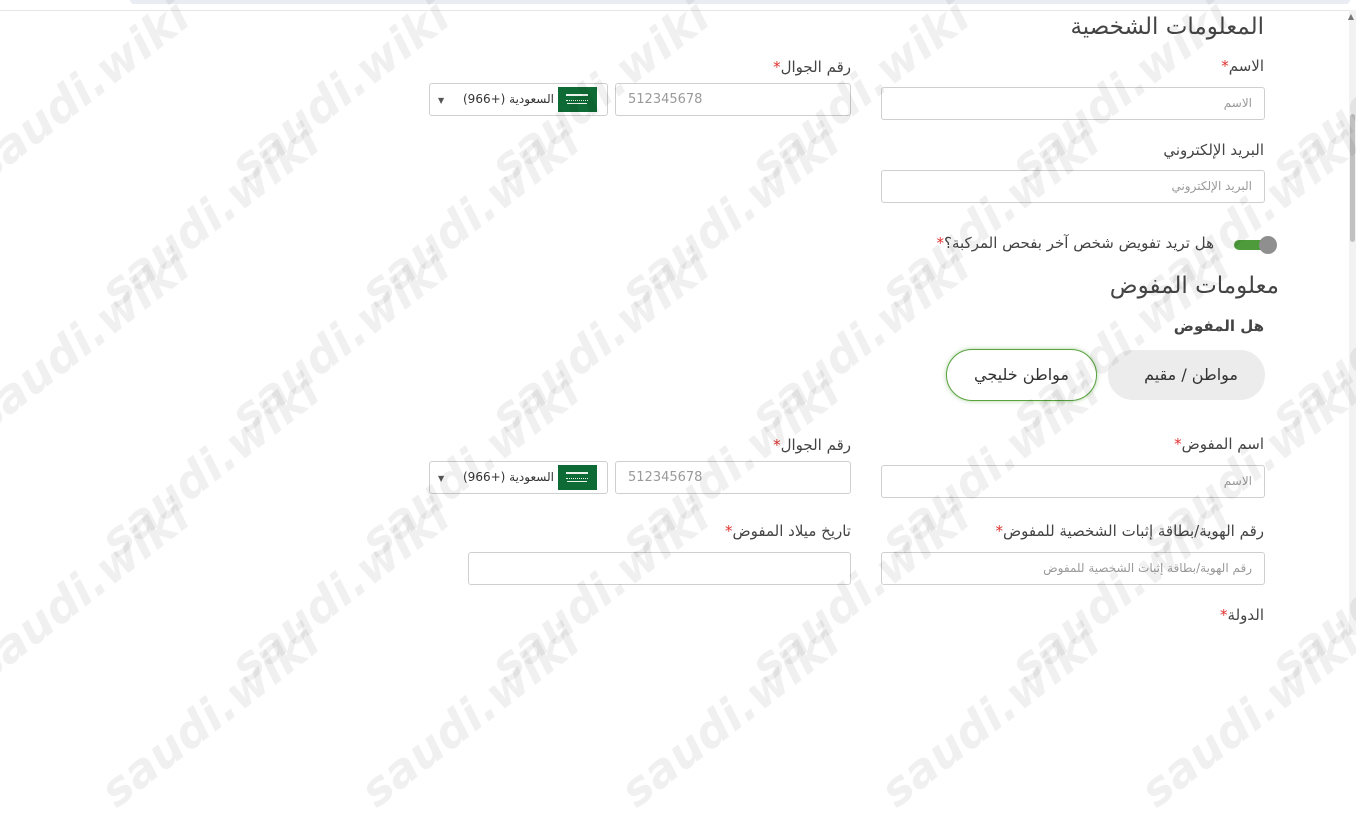  Describe the element at coordinates (1191, 374) in the screenshot. I see `option-citizen-resident: مواطن / مقيم` at that location.